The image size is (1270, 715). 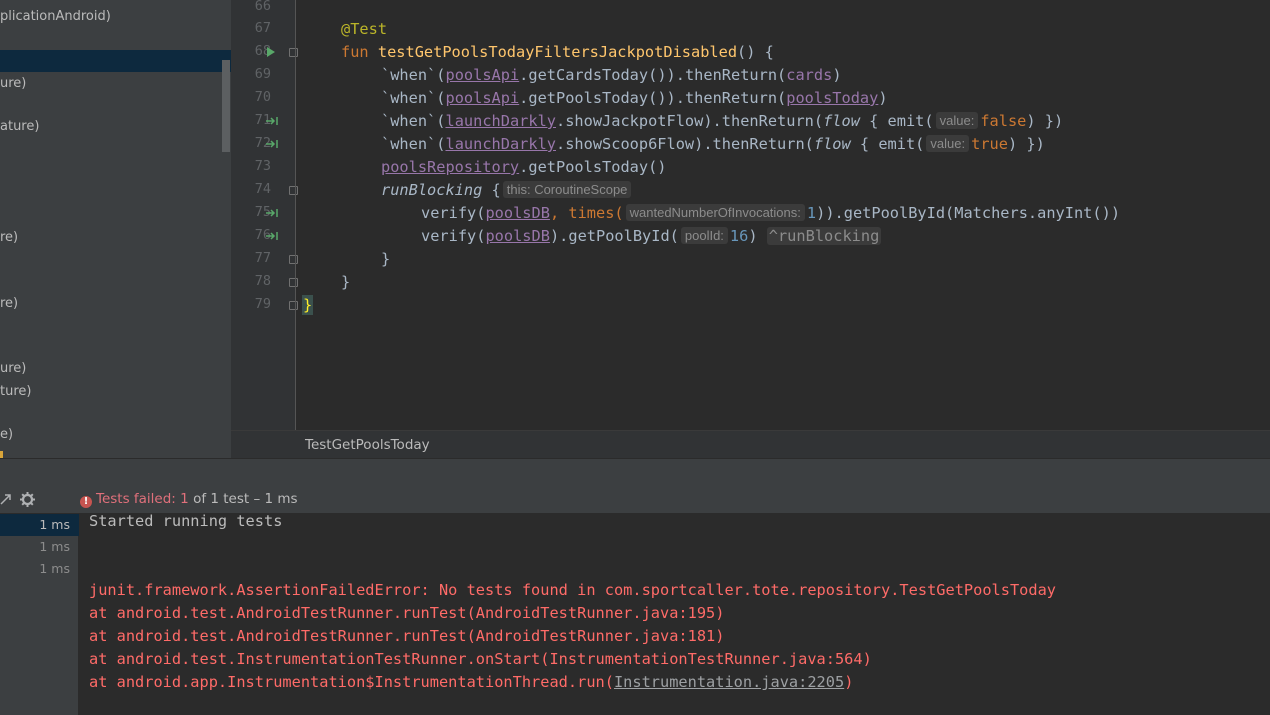 What do you see at coordinates (567, 189) in the screenshot?
I see `receiver-hint: this: CoroutineScope` at bounding box center [567, 189].